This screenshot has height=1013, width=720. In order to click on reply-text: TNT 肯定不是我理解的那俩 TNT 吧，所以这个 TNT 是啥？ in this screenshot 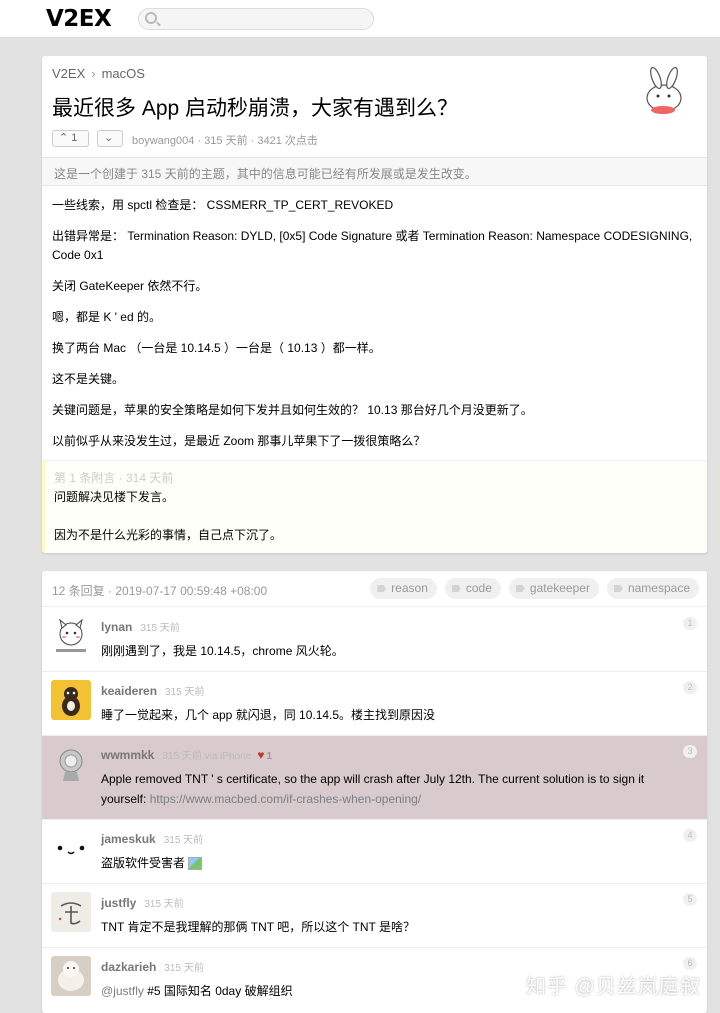, I will do `click(258, 927)`.